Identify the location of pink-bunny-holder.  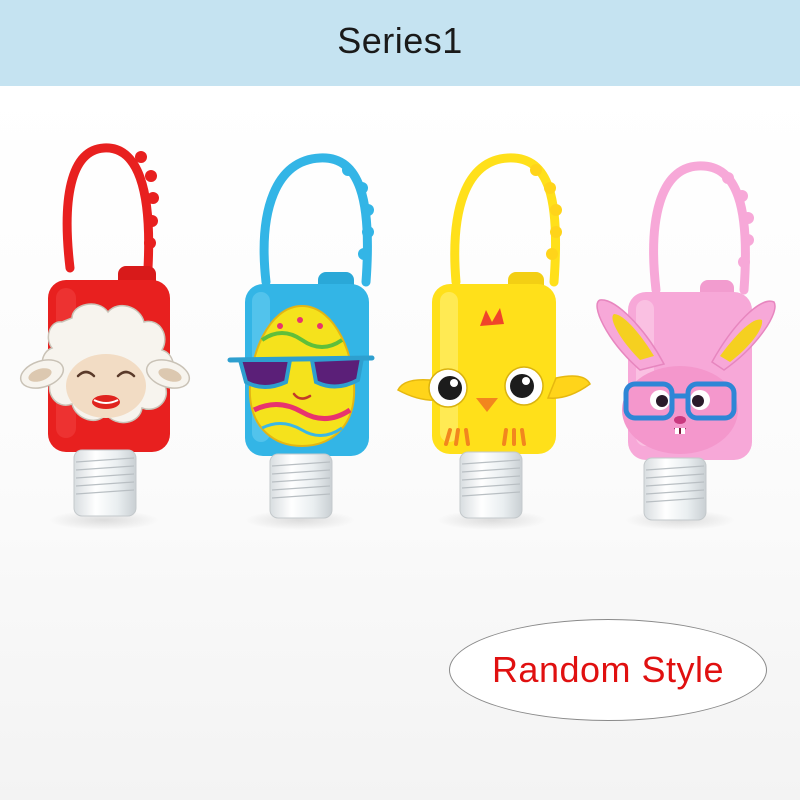
(686, 345).